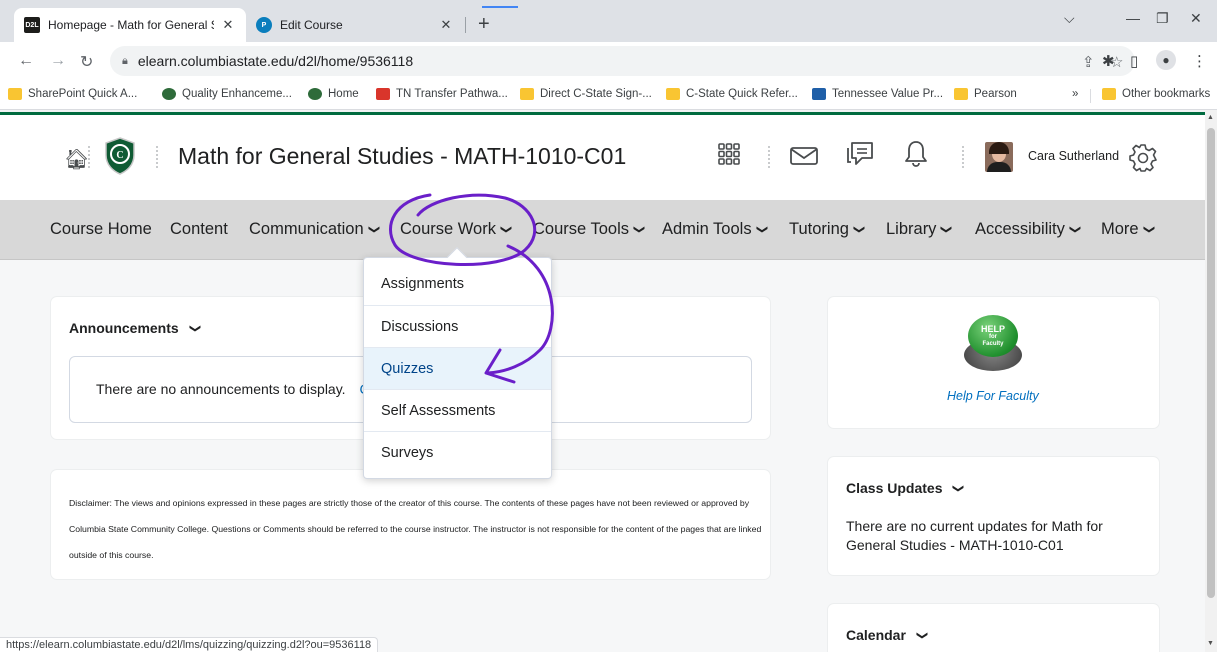 The image size is (1217, 652). I want to click on scrollbar-thumb, so click(1211, 363).